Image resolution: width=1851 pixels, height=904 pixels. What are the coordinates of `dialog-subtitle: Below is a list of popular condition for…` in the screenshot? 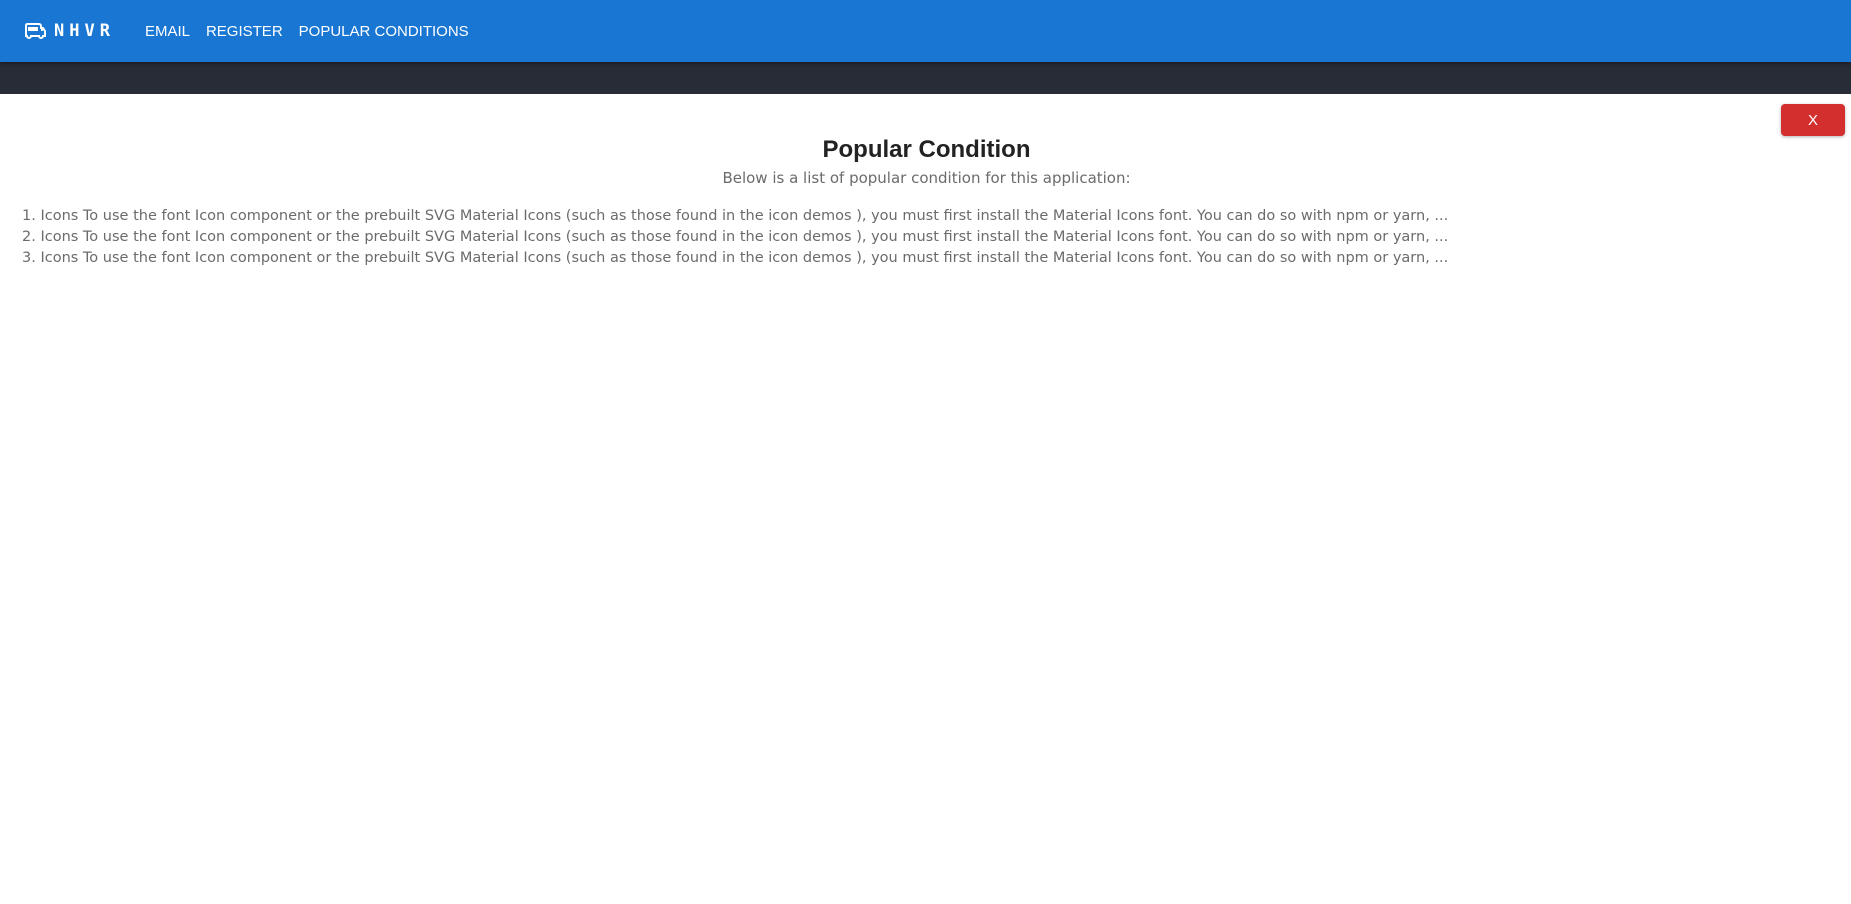 It's located at (926, 178).